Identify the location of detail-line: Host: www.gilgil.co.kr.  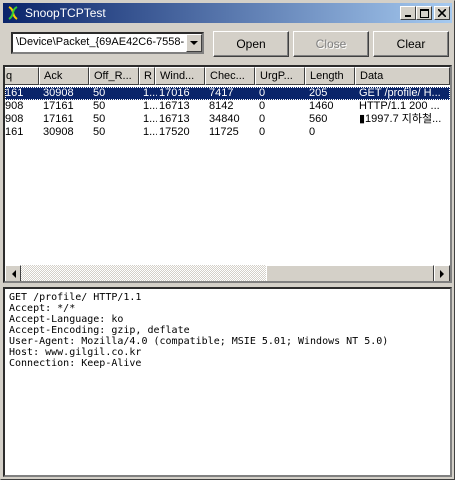
(75, 352).